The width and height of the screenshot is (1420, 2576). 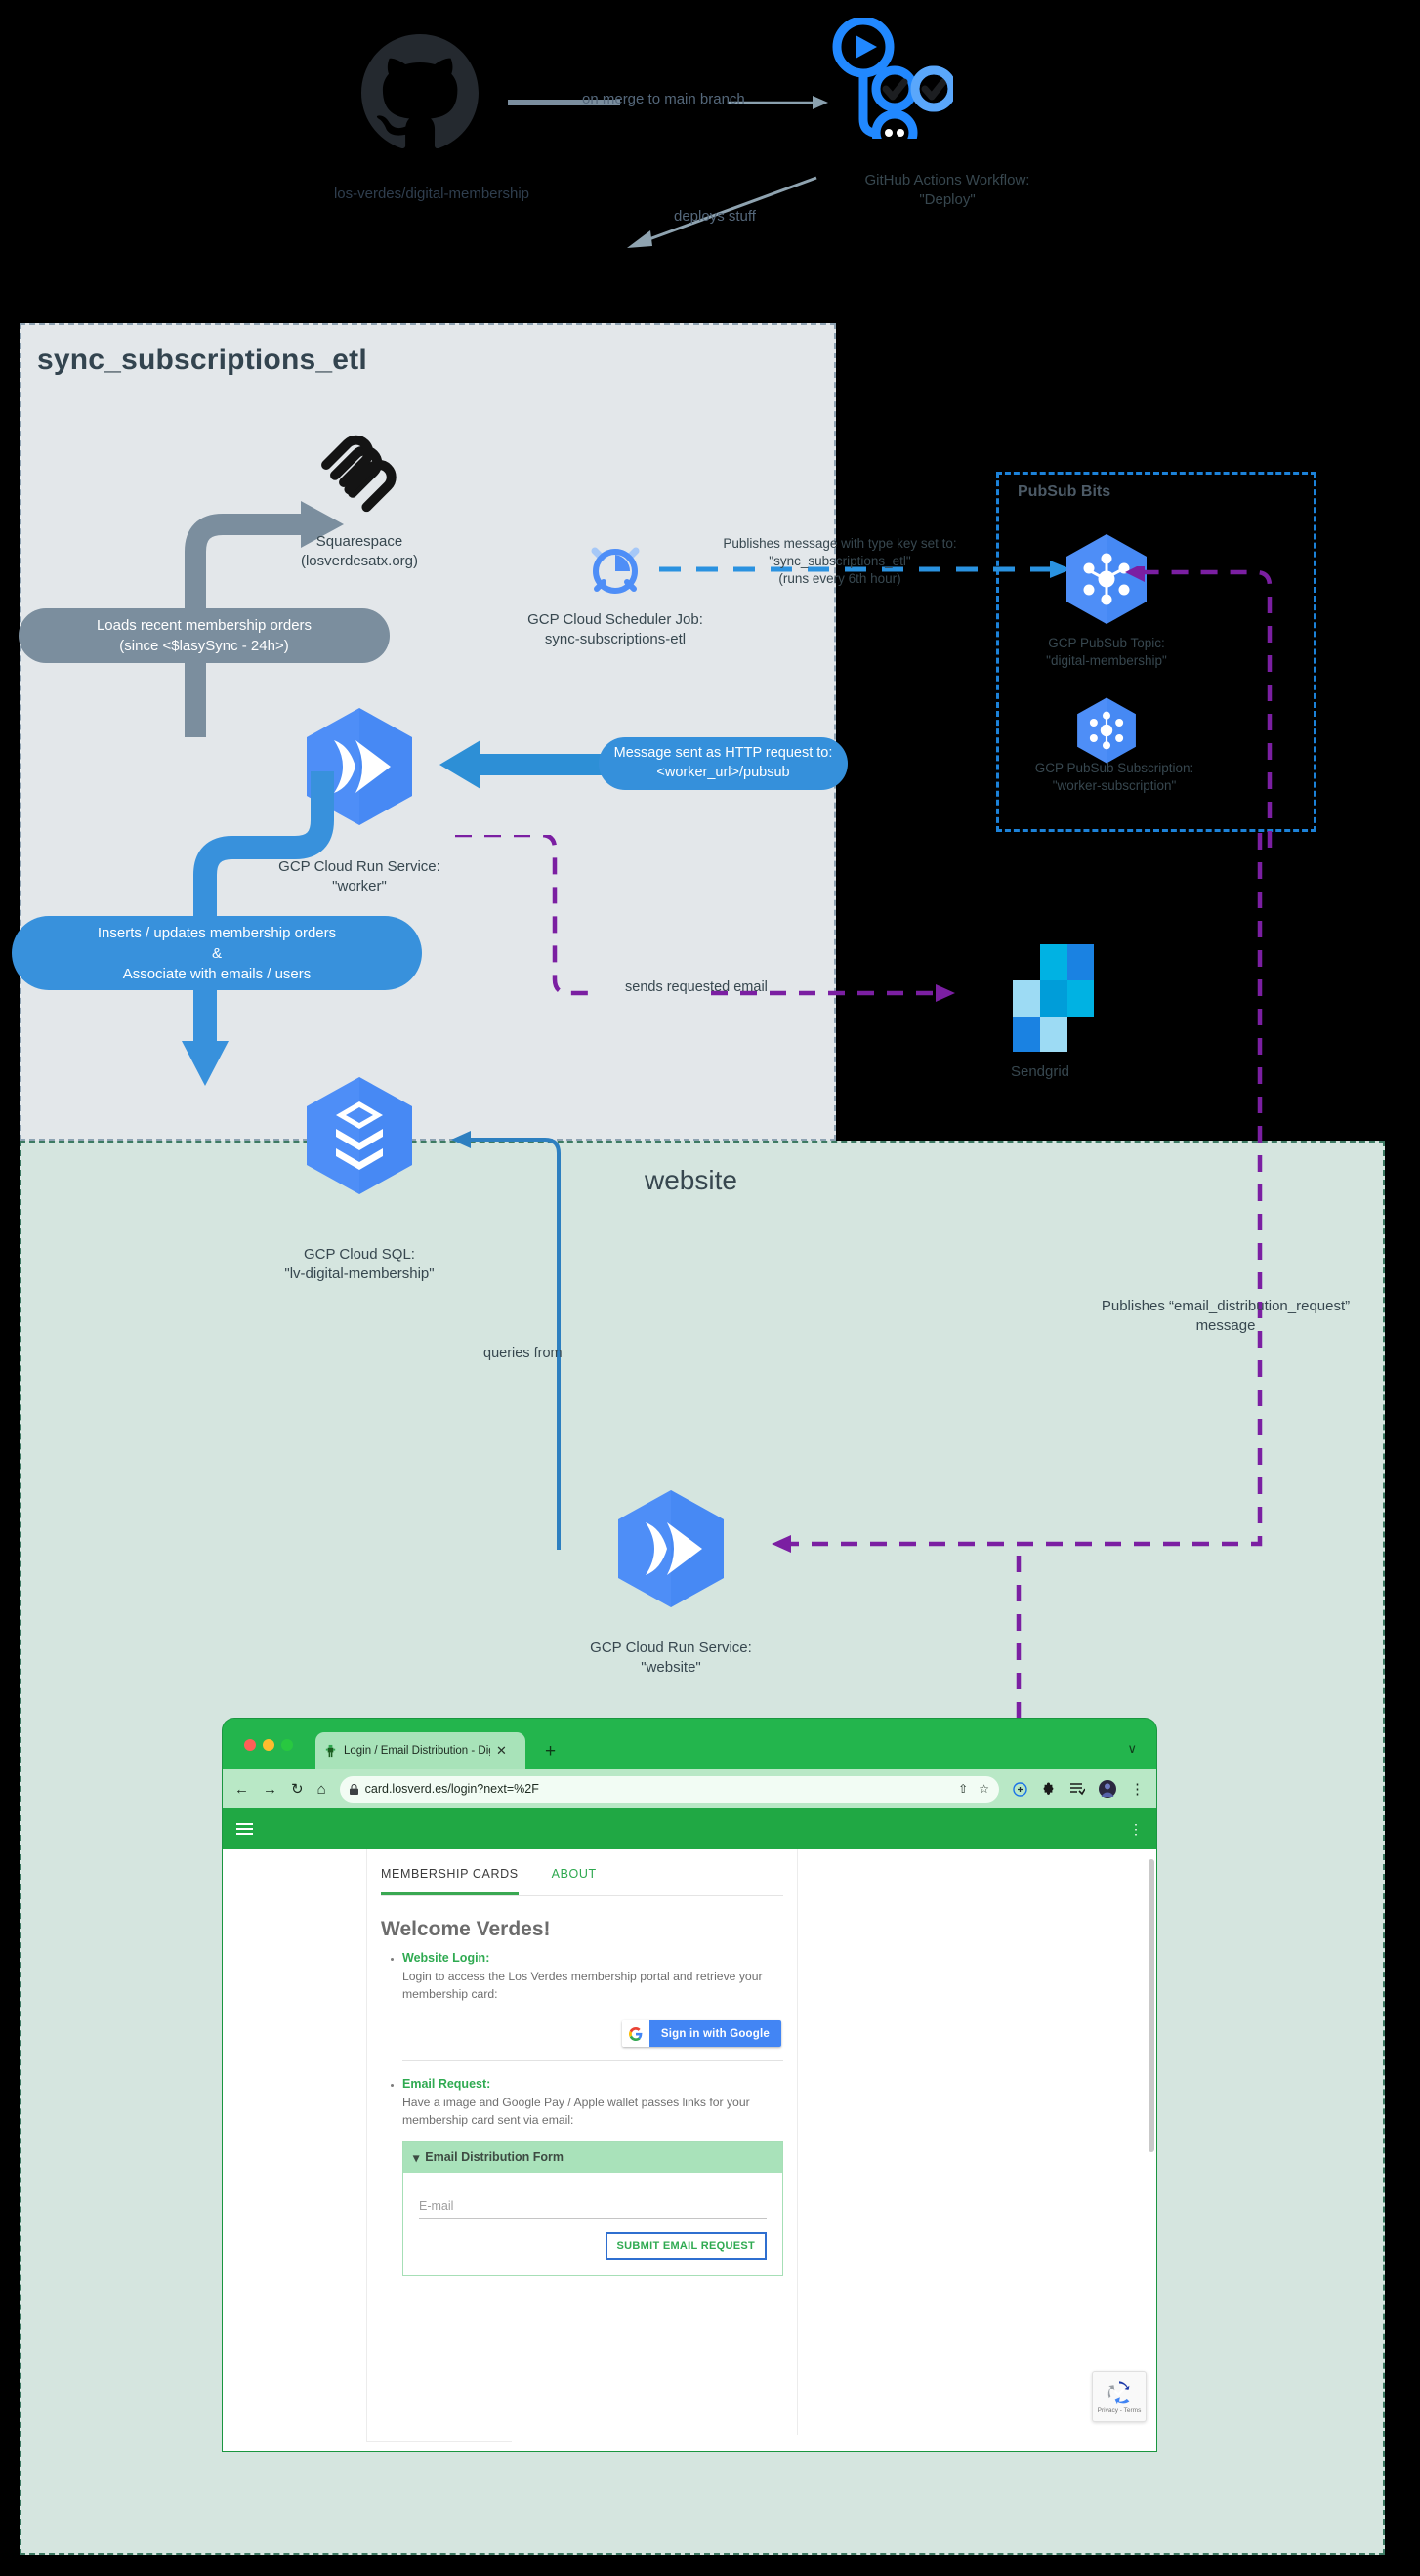 I want to click on queries-from-label: queries from, so click(x=523, y=1354).